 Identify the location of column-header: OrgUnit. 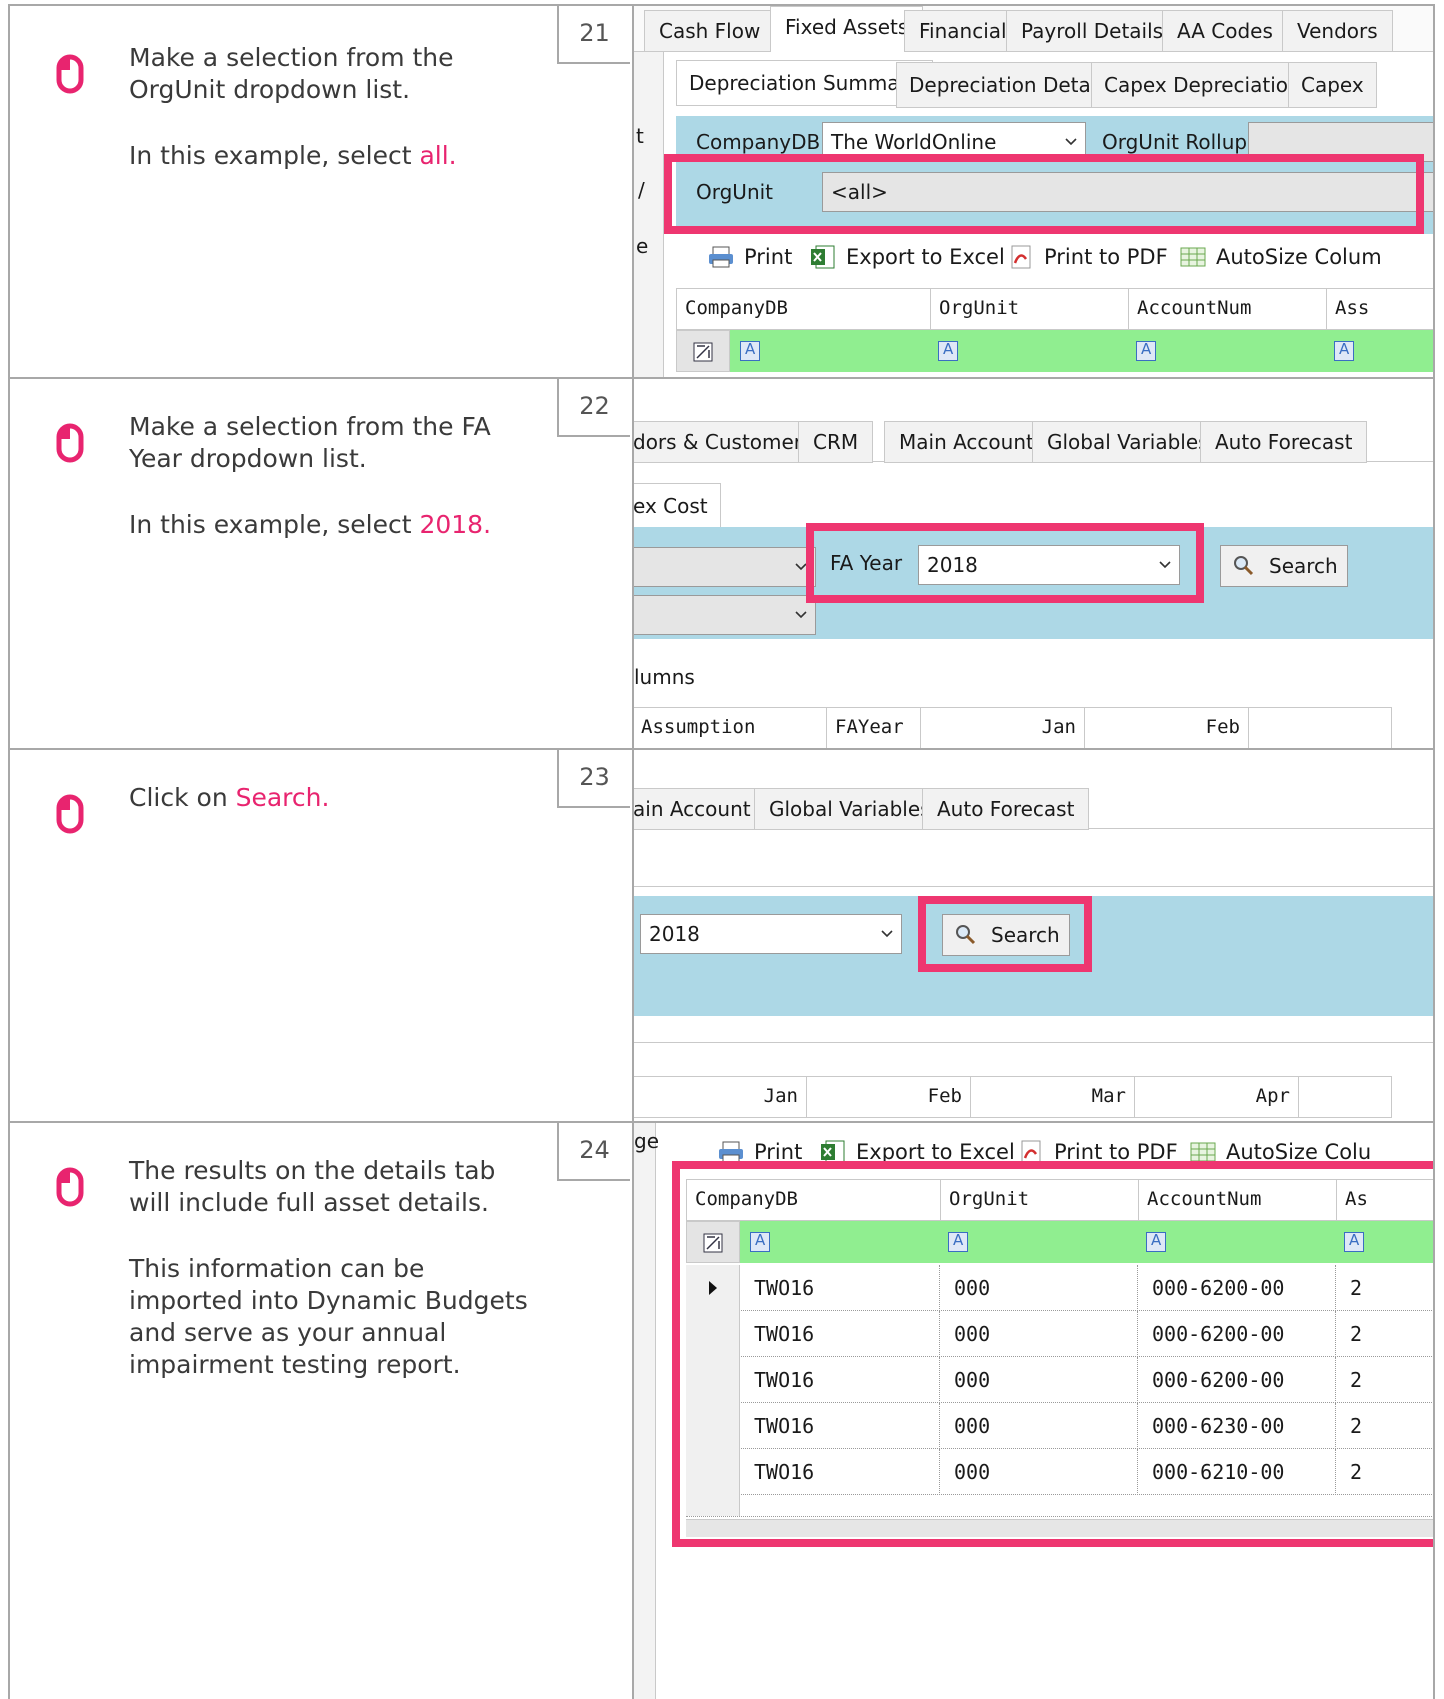
(1030, 309).